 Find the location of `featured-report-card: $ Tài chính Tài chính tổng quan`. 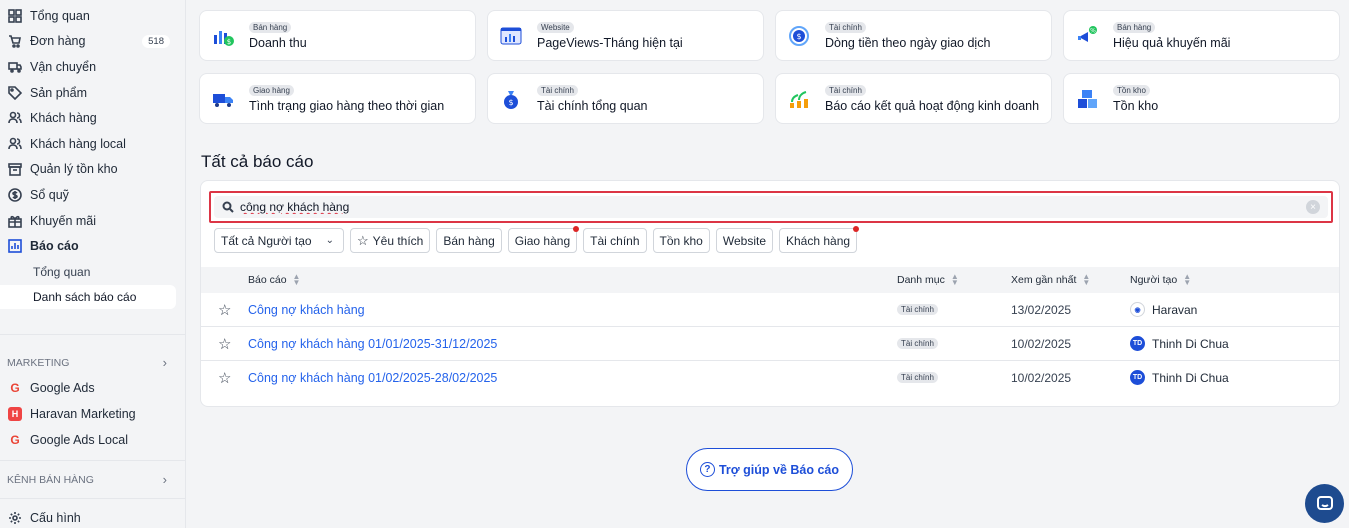

featured-report-card: $ Tài chính Tài chính tổng quan is located at coordinates (625, 98).